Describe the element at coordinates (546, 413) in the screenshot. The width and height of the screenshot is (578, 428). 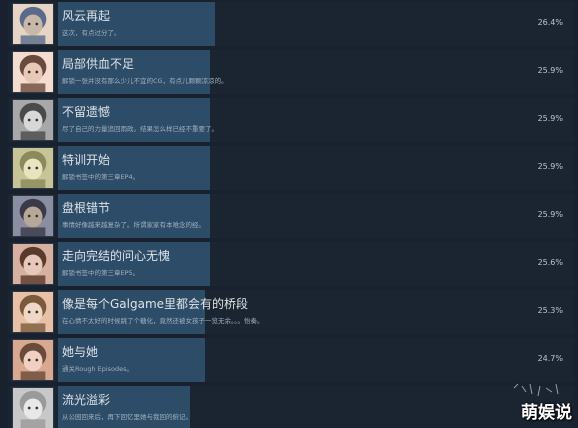
I see `watermark-text: 萌娱说` at that location.